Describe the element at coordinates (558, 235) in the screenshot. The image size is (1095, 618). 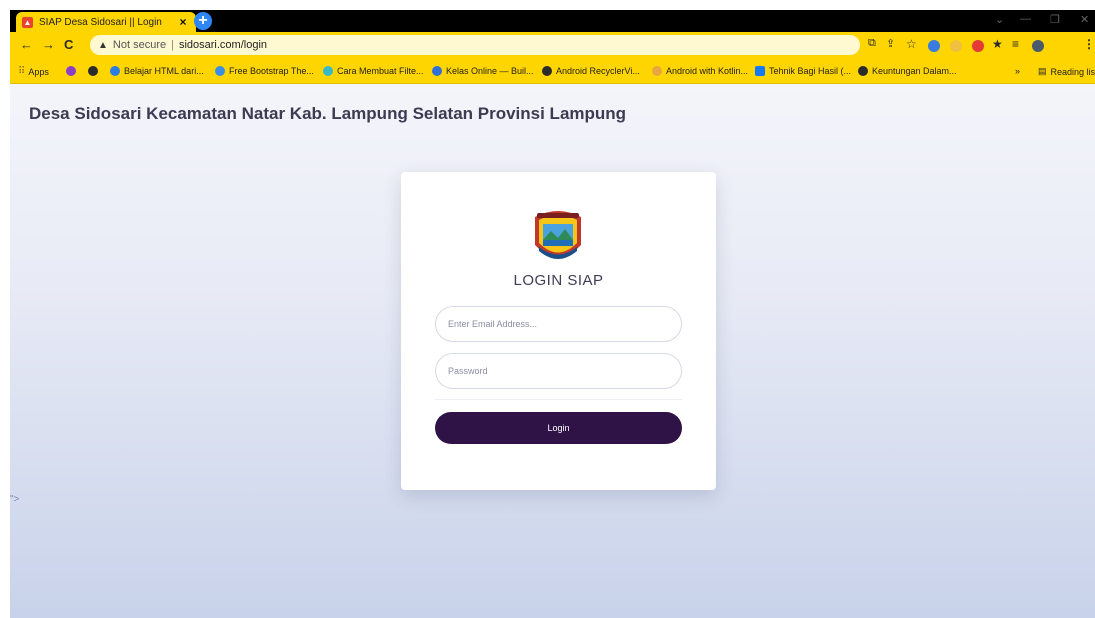
I see `village-emblem-logo` at that location.